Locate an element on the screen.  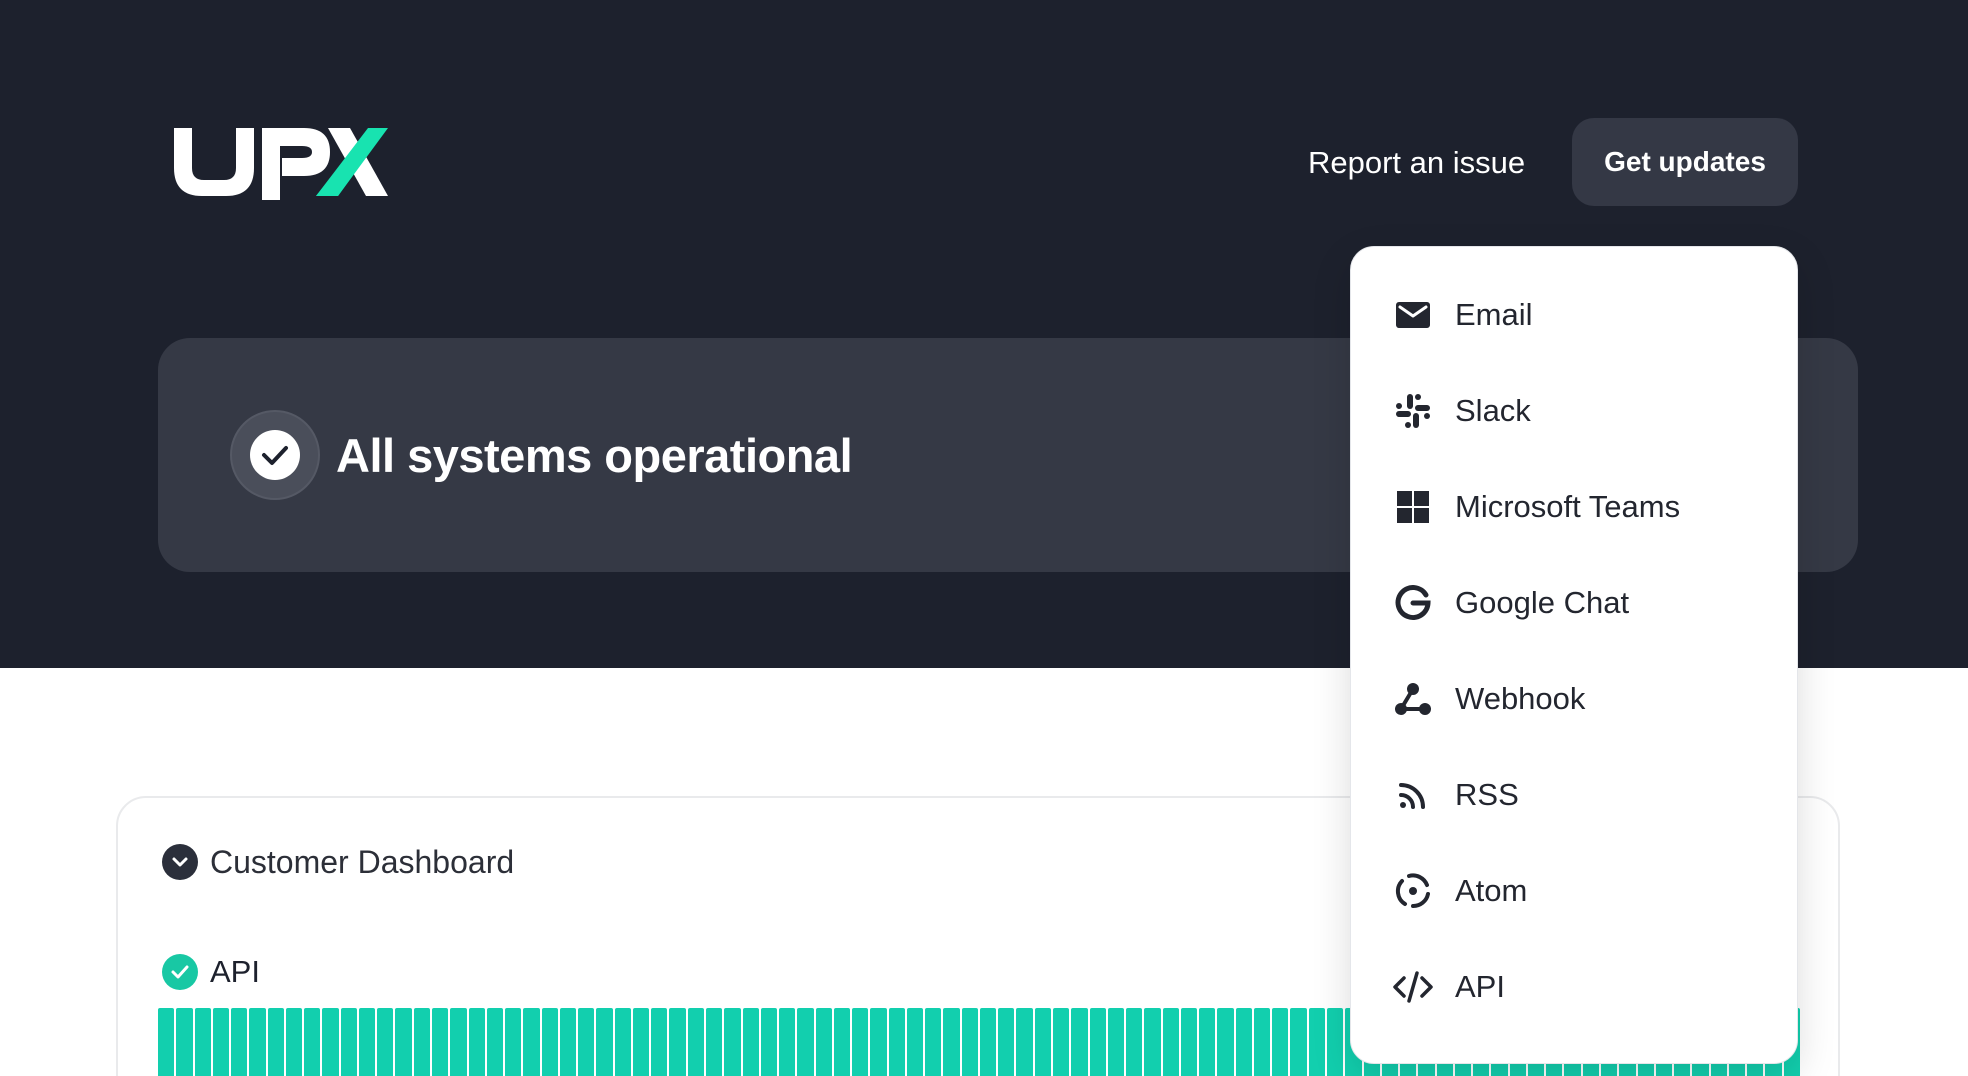
subscribe-option-label: RSS is located at coordinates (1487, 794).